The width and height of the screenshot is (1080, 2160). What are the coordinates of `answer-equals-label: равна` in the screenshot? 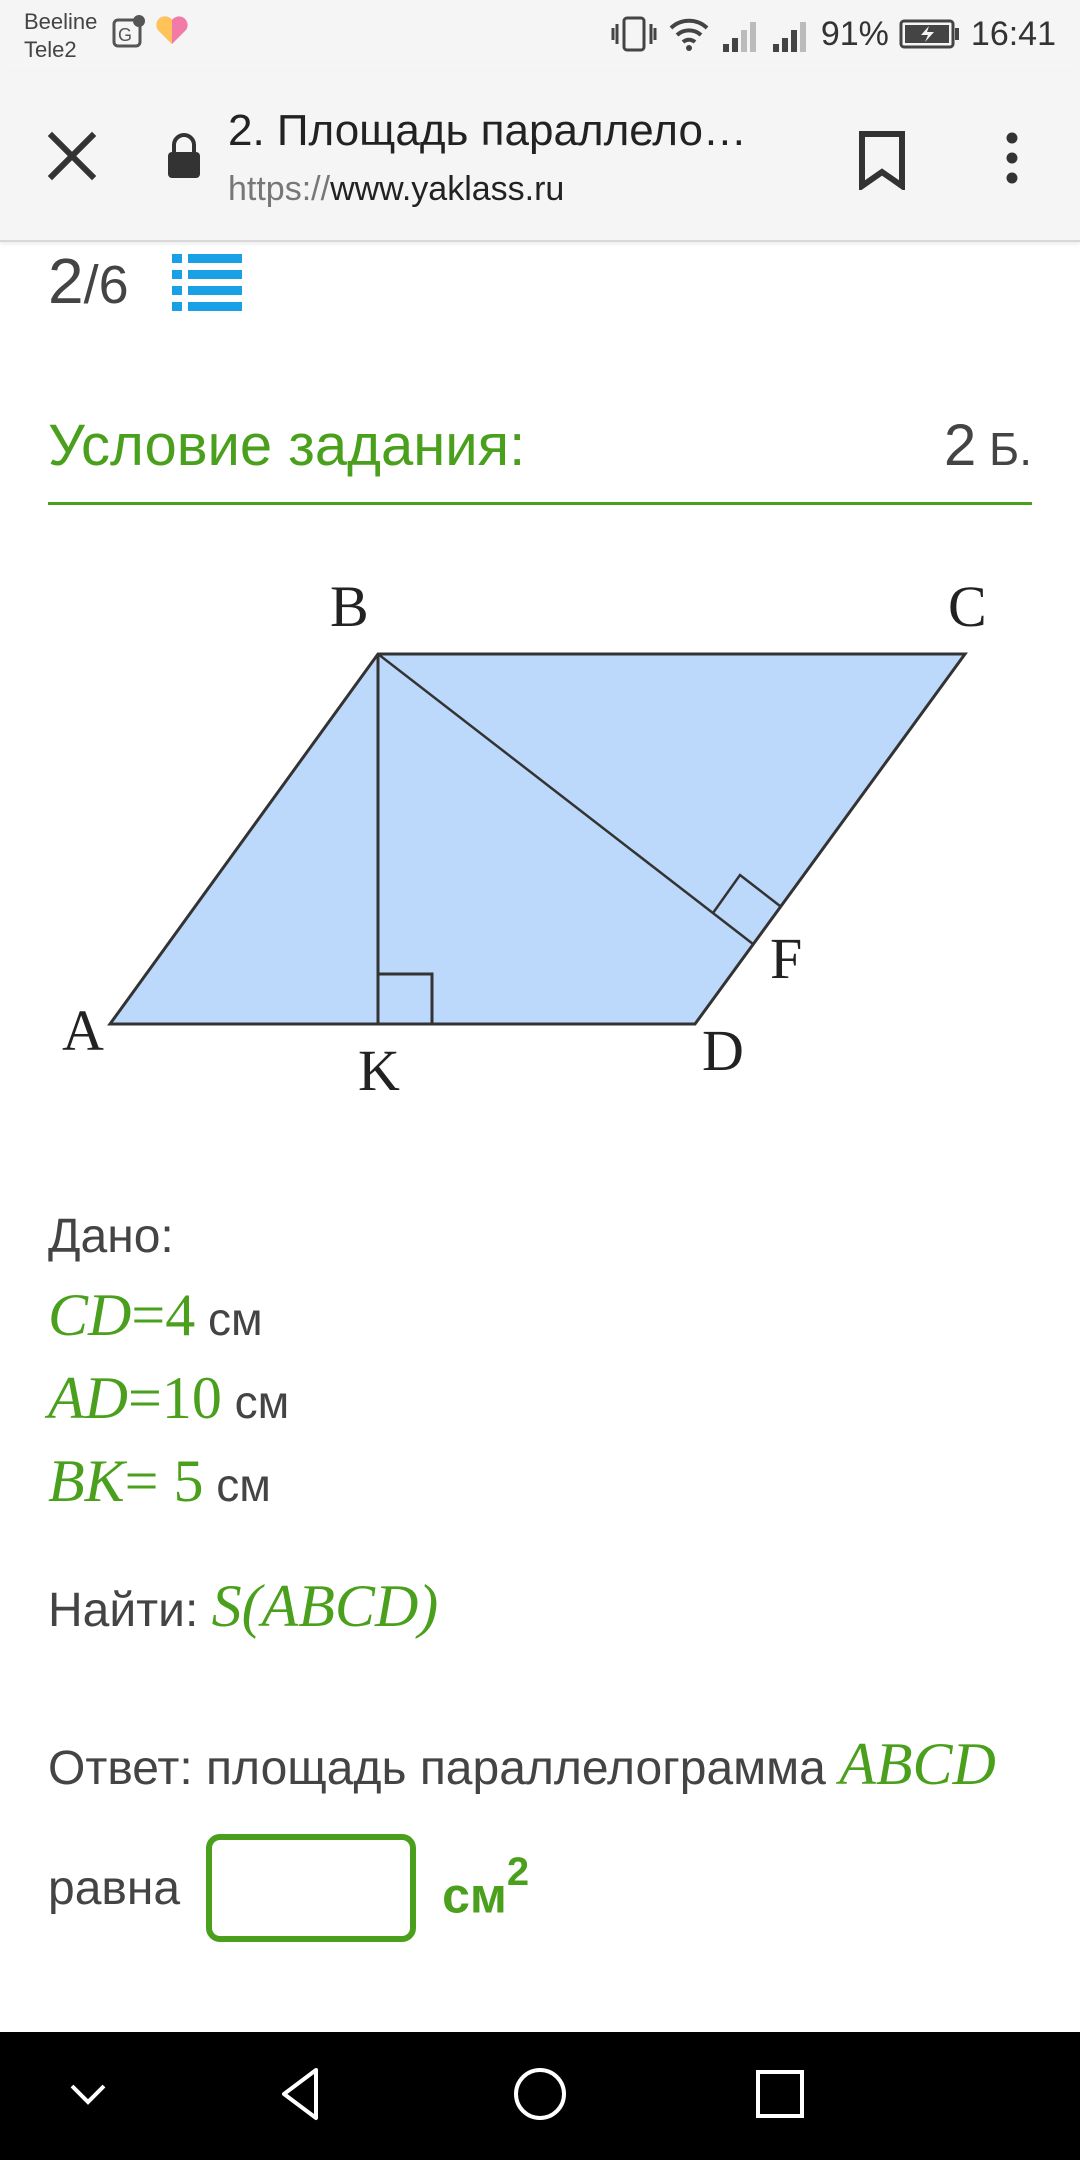 It's located at (114, 1888).